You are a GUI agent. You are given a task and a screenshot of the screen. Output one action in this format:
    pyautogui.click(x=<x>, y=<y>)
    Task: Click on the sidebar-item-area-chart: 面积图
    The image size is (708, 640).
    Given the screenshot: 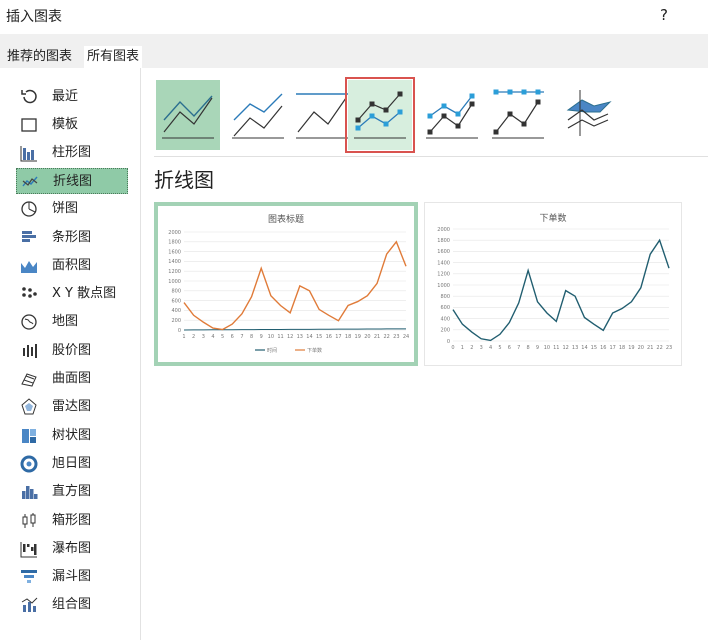 What is the action you would take?
    pyautogui.click(x=72, y=266)
    